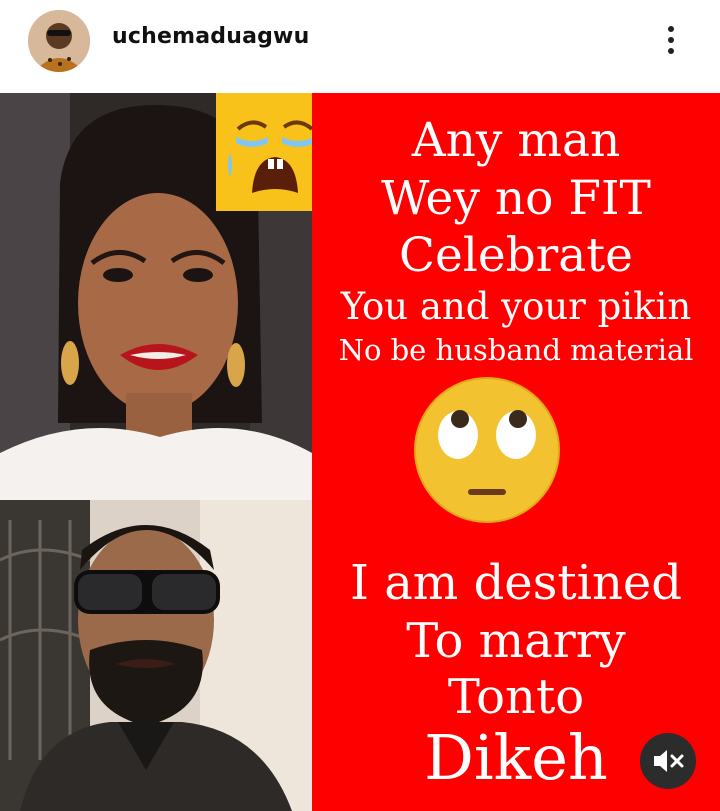 The image size is (720, 811). What do you see at coordinates (516, 350) in the screenshot?
I see `caption-line-5: No be husband material` at bounding box center [516, 350].